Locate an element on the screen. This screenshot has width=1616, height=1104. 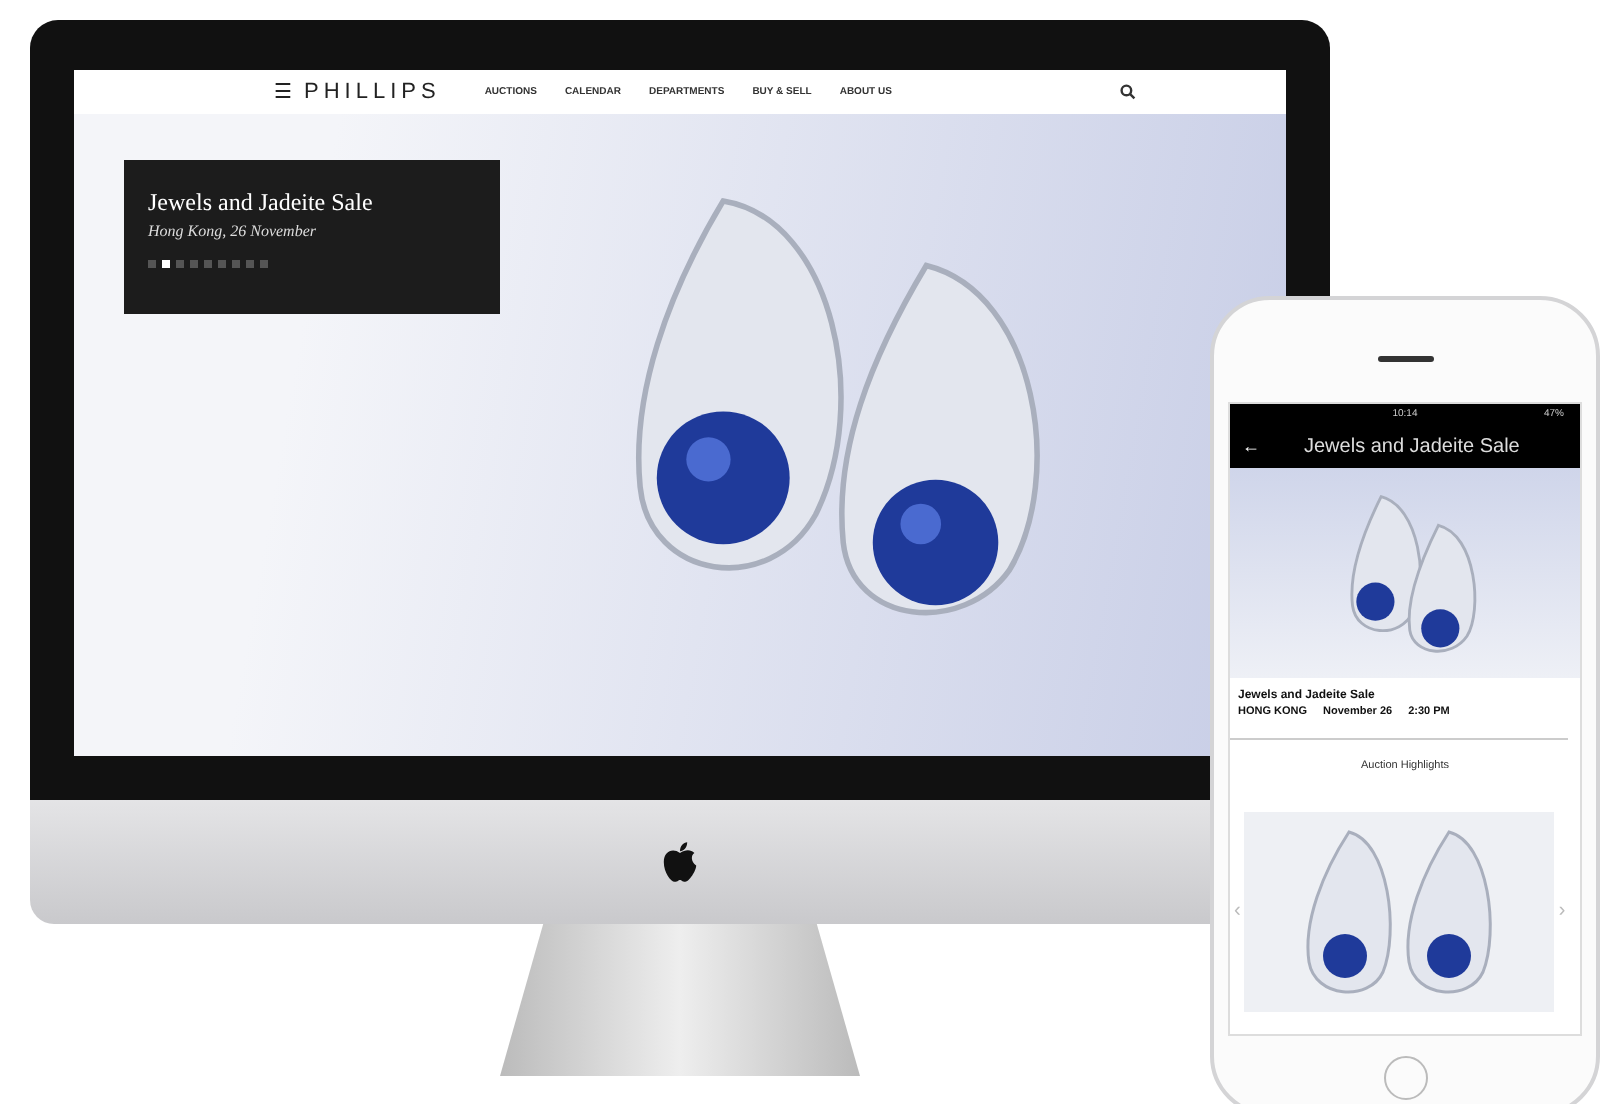
header-title: Jewels and Jadeite Sale is located at coordinates (1412, 446).